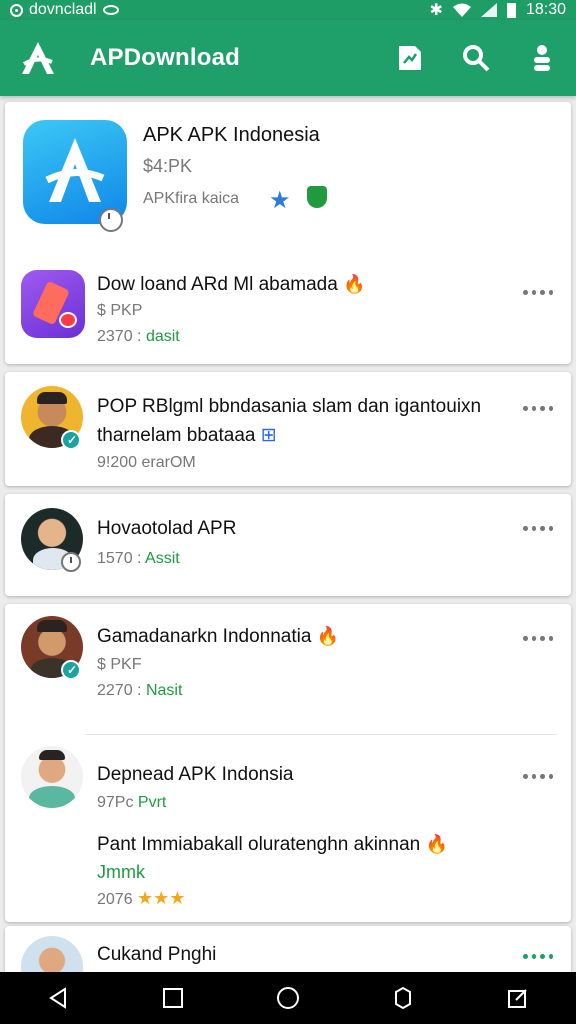  I want to click on recent-apps-button, so click(173, 998).